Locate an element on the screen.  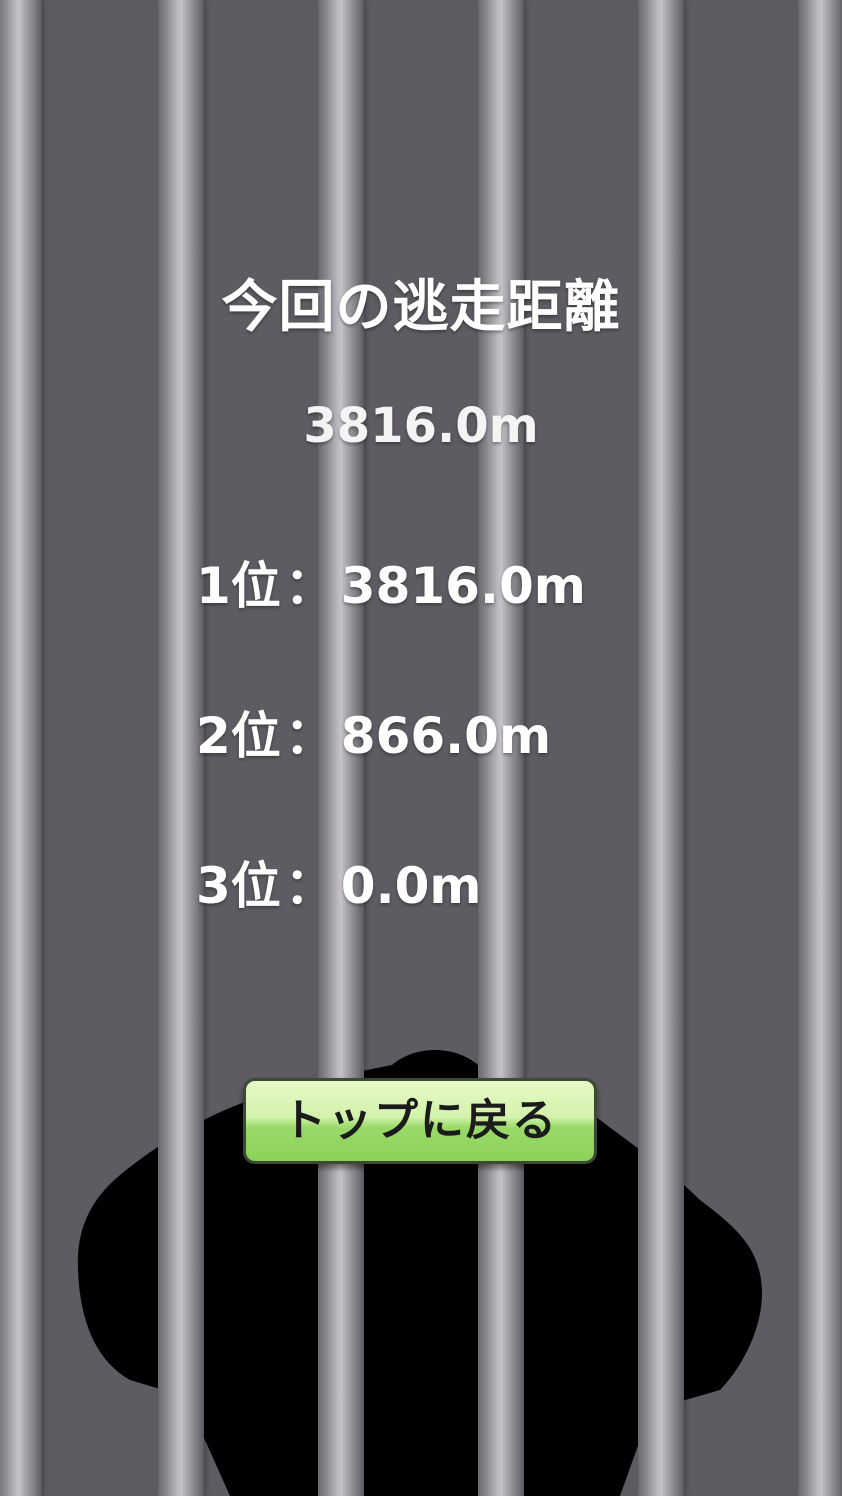
ranking-row-2: 2位： 866.0m is located at coordinates (373, 732).